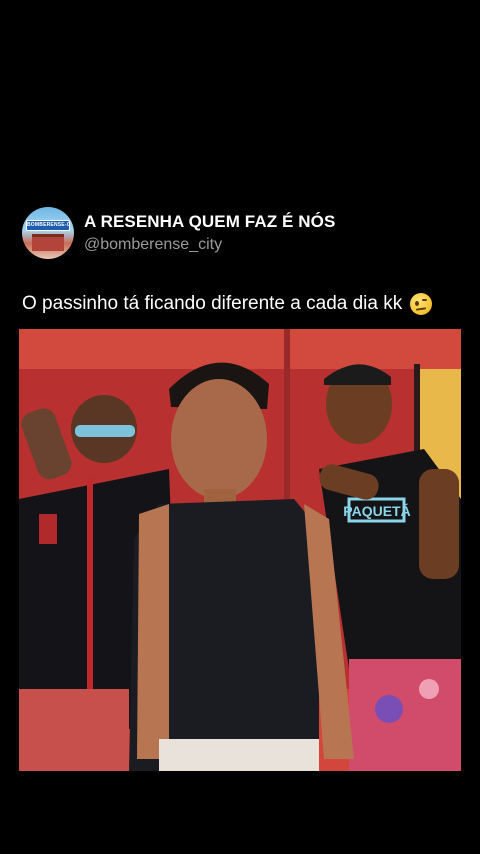 The width and height of the screenshot is (480, 854). I want to click on account-handle: @bomberense_city, so click(209, 245).